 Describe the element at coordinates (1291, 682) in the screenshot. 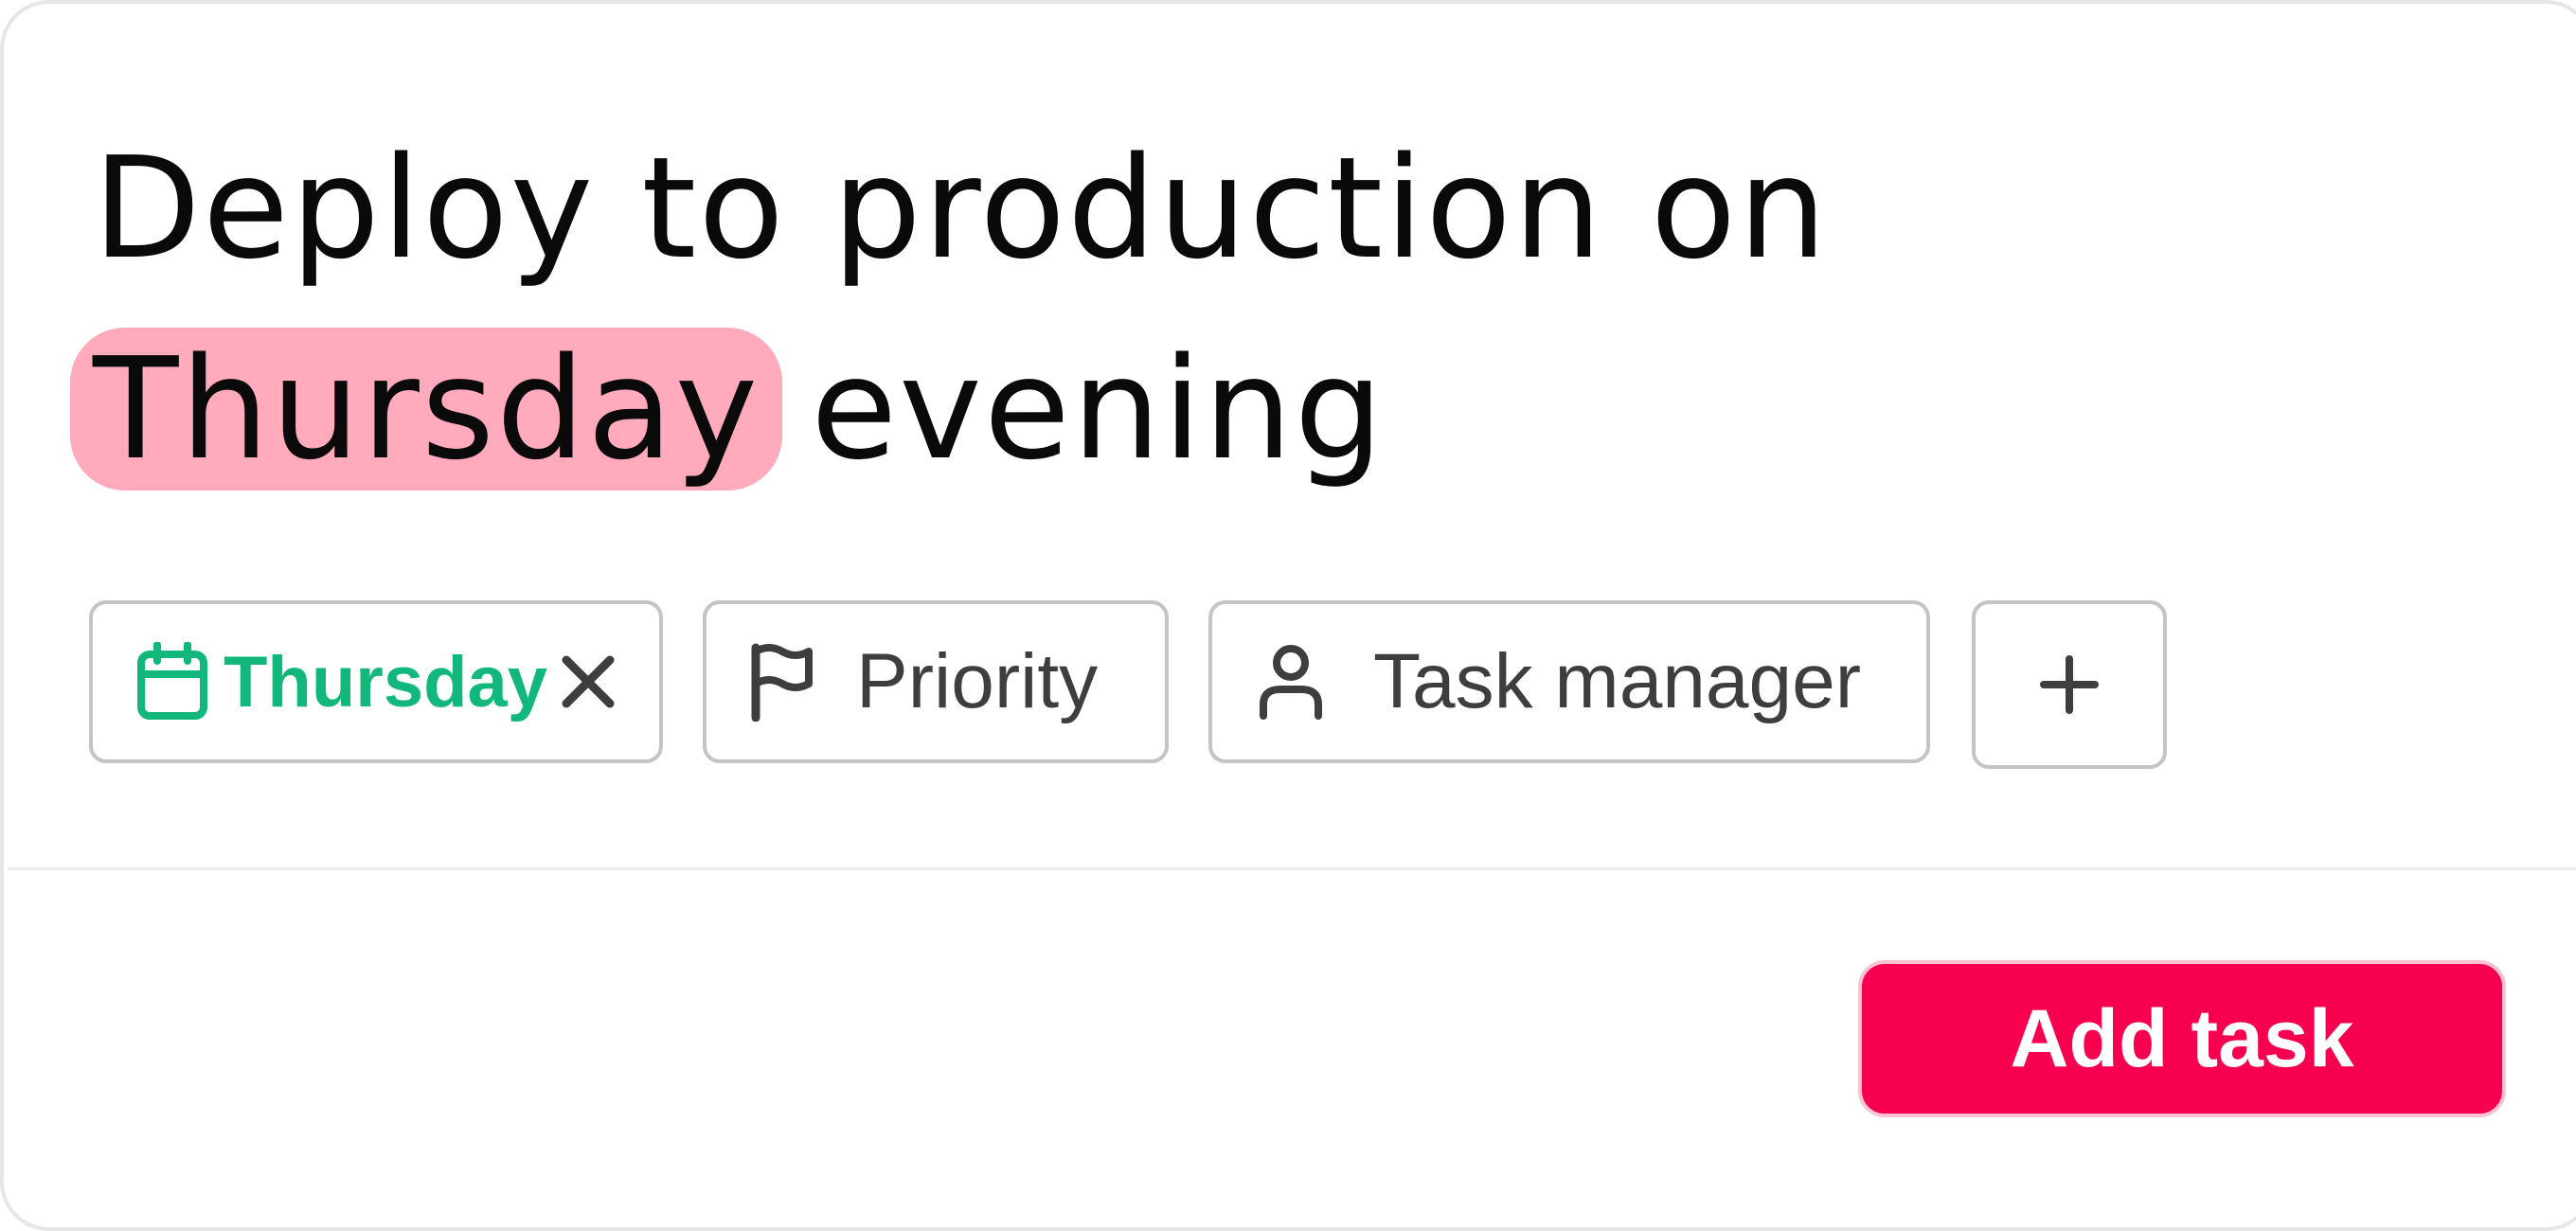

I see `person-icon` at that location.